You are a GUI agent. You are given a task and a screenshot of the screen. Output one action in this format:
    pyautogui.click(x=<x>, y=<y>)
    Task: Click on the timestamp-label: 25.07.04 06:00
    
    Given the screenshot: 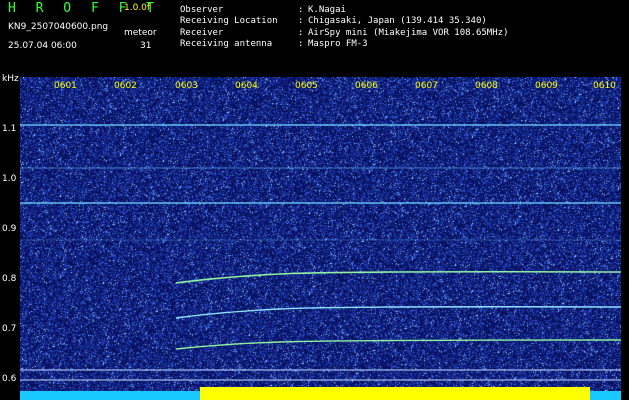 What is the action you would take?
    pyautogui.click(x=42, y=46)
    